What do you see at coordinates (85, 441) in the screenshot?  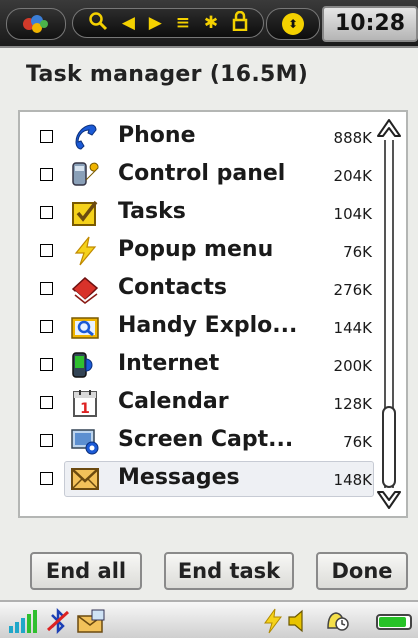 I see `screen-capture-icon` at bounding box center [85, 441].